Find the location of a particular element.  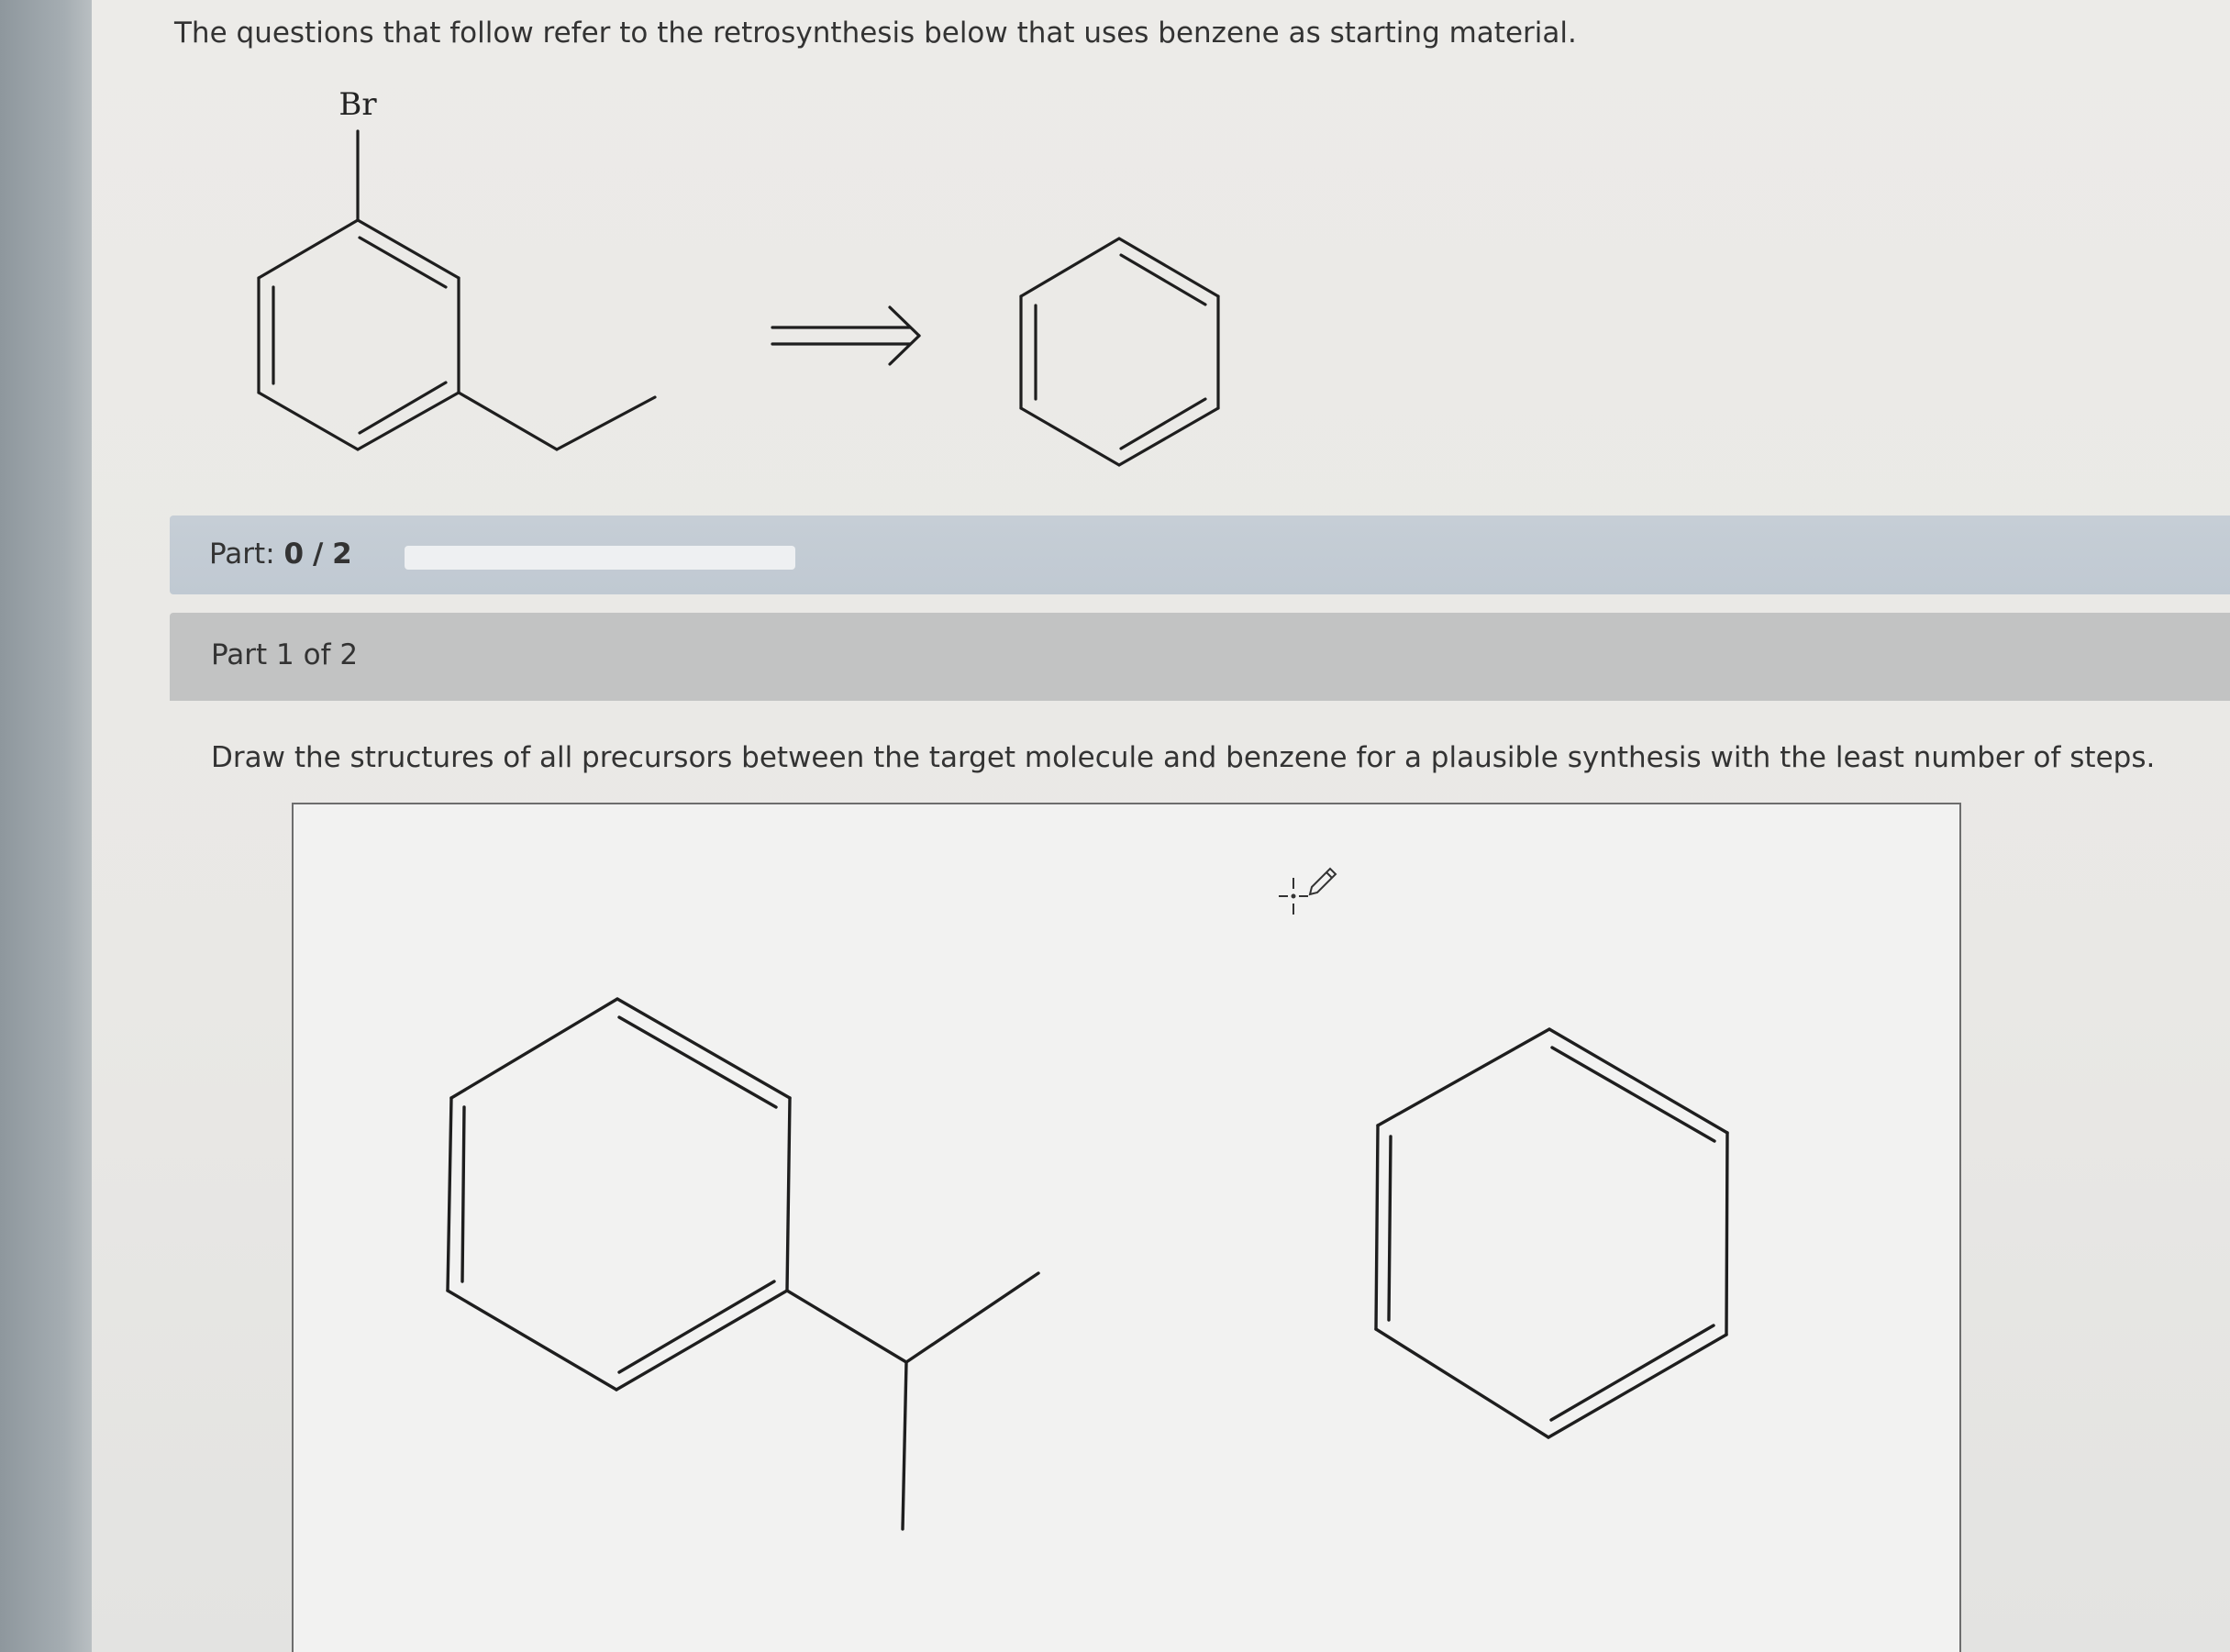

part-progress-bar: Part: 0 / 2 is located at coordinates (1200, 555).